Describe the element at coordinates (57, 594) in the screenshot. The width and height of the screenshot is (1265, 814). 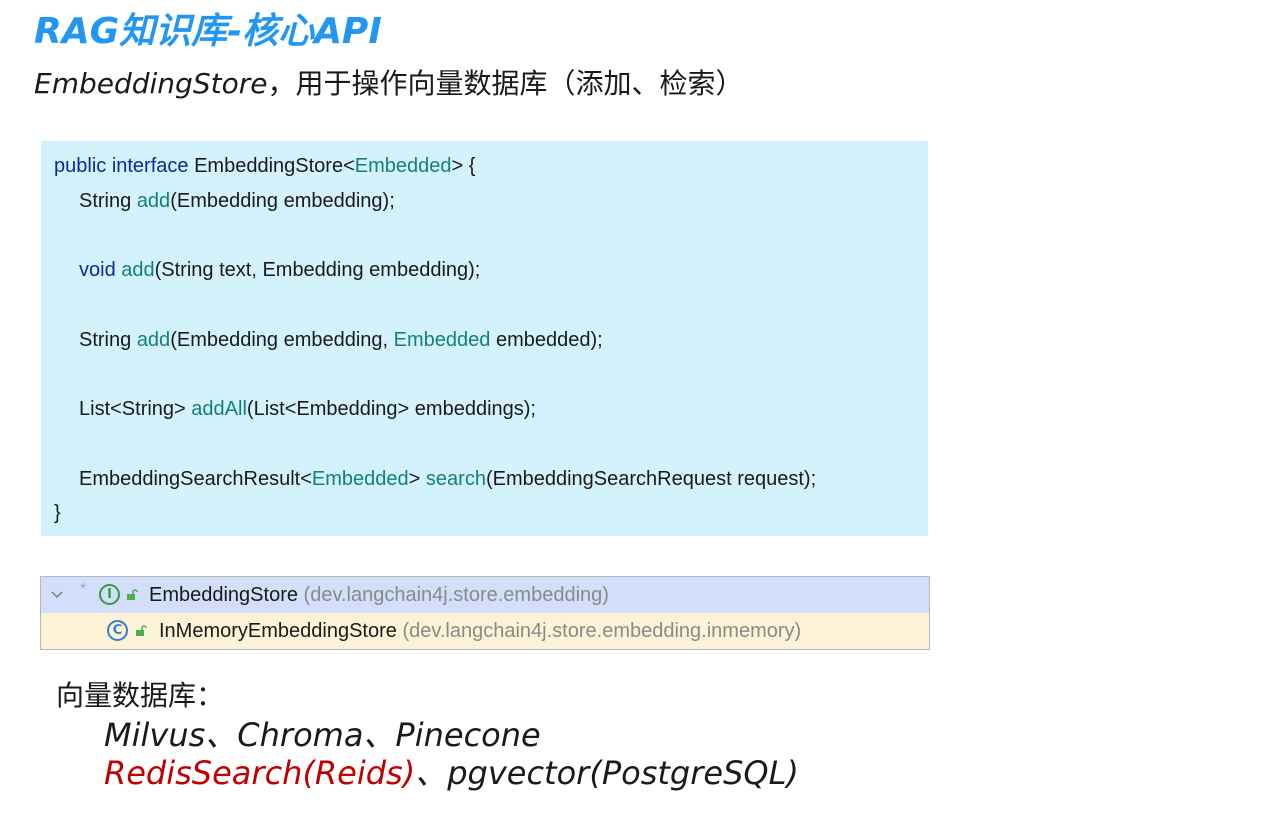
I see `chevron-down-icon` at that location.